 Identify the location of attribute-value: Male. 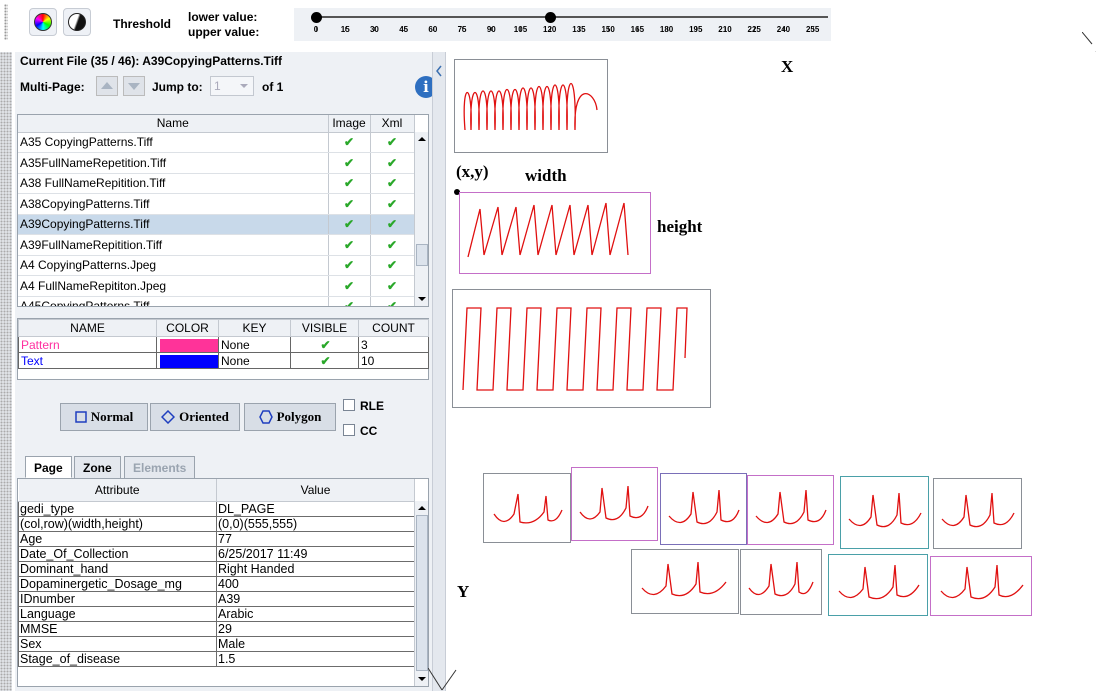
(315, 643).